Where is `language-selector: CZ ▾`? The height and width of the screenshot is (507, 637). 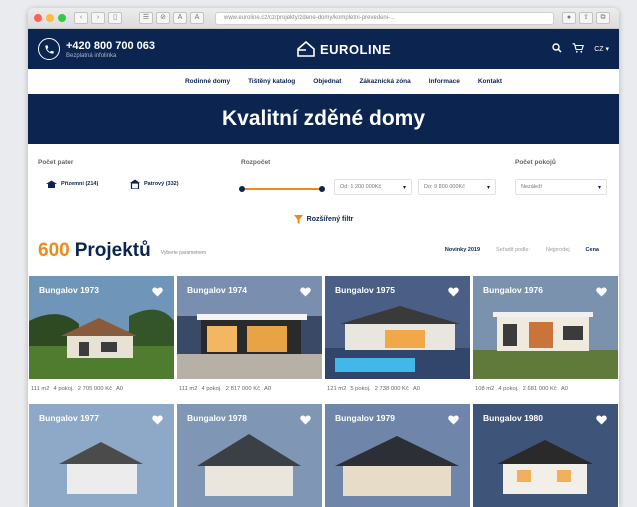 language-selector: CZ ▾ is located at coordinates (601, 49).